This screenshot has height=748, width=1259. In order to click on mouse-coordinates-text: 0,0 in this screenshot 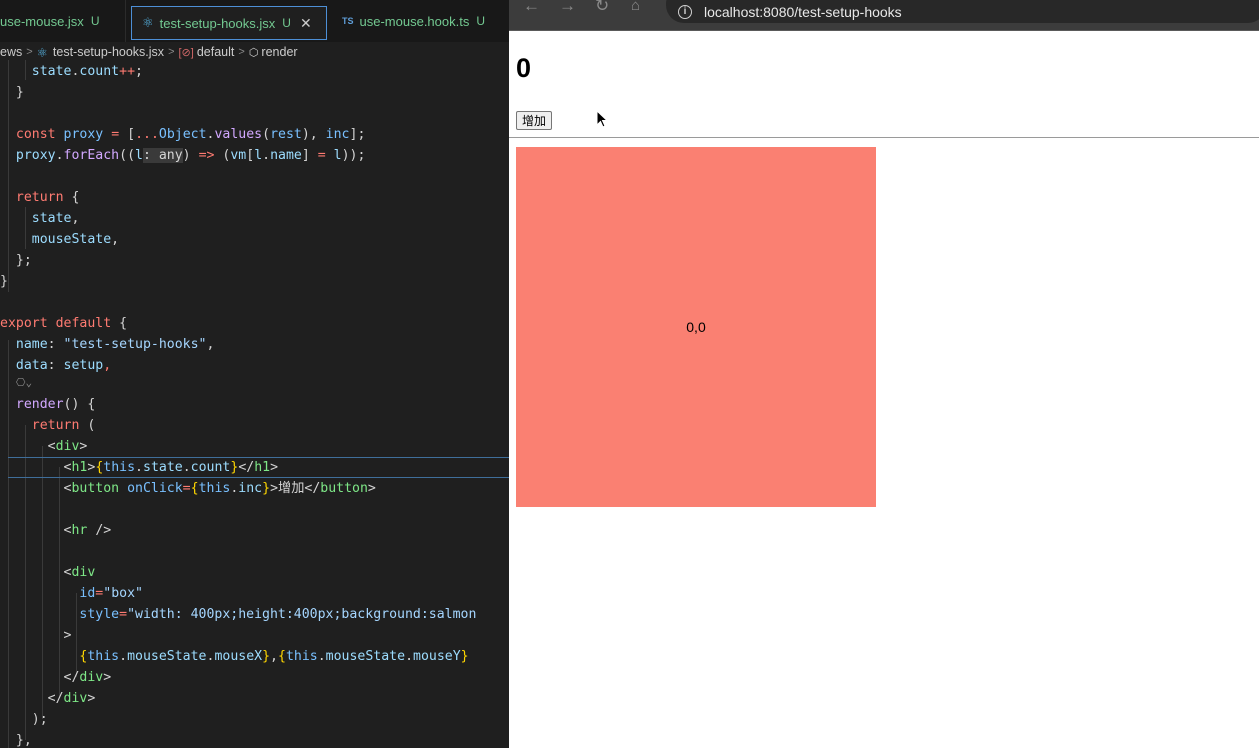, I will do `click(696, 327)`.